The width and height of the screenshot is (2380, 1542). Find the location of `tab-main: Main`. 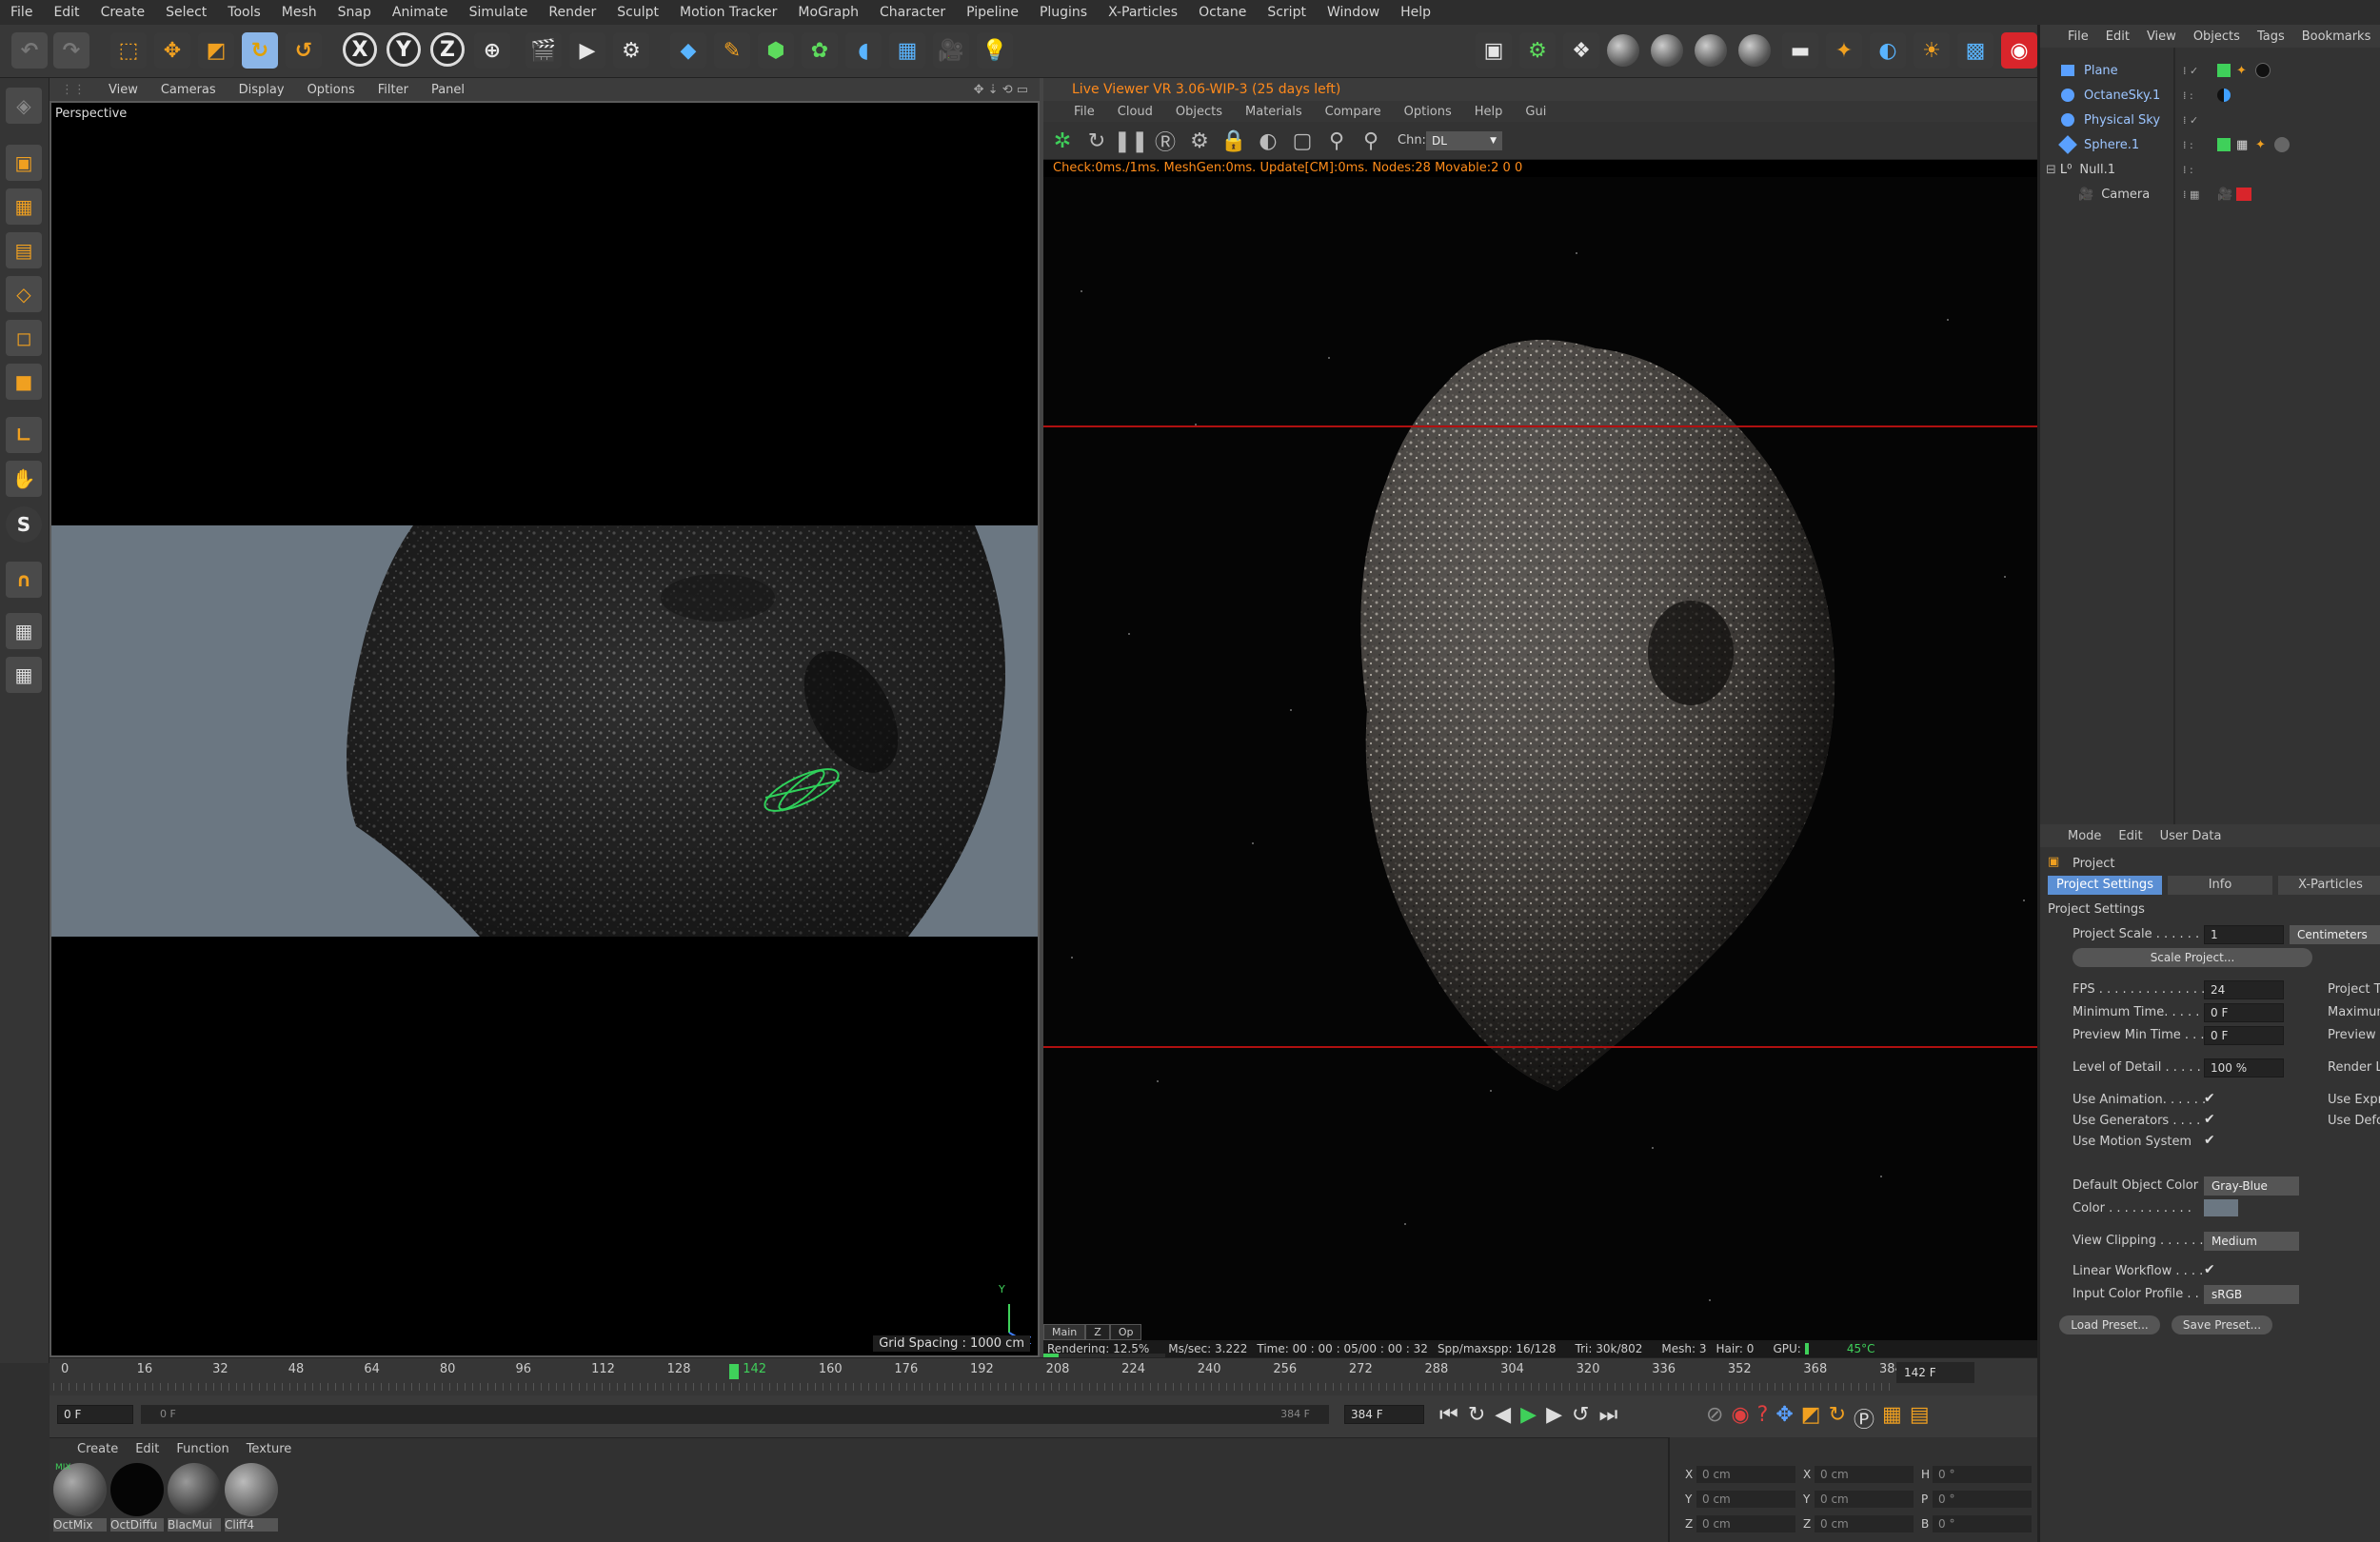

tab-main: Main is located at coordinates (1064, 1332).